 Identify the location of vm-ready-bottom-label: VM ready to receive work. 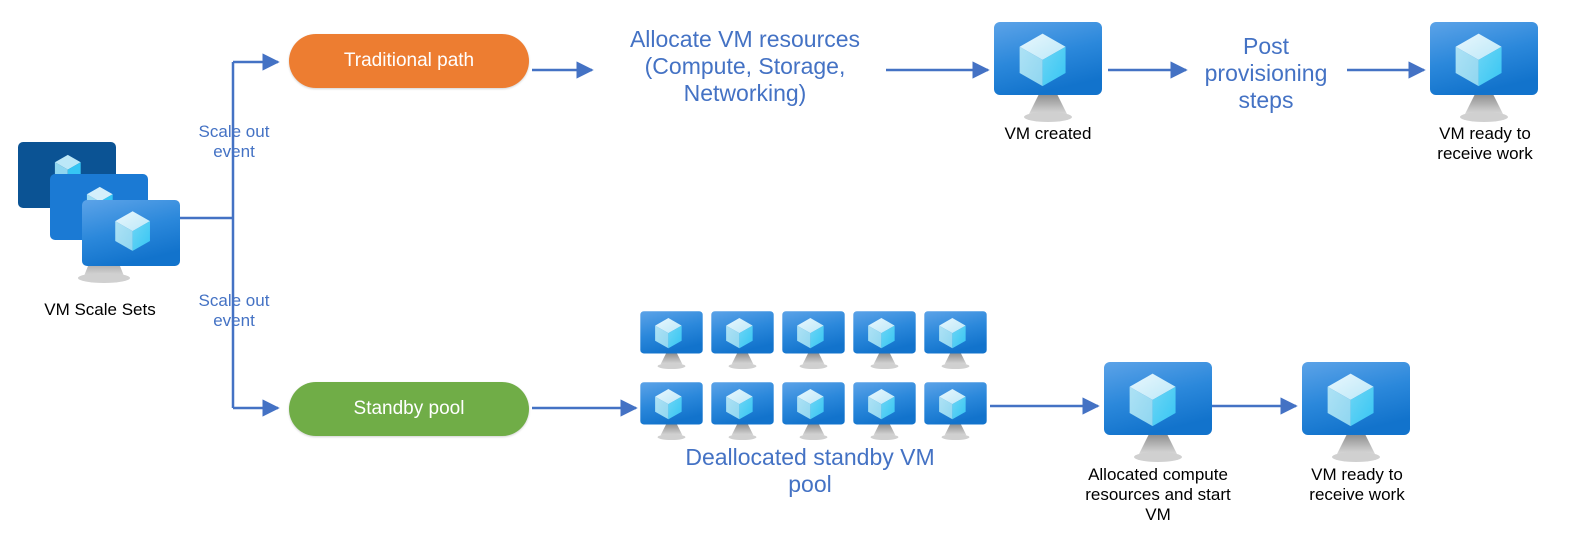
(1357, 485).